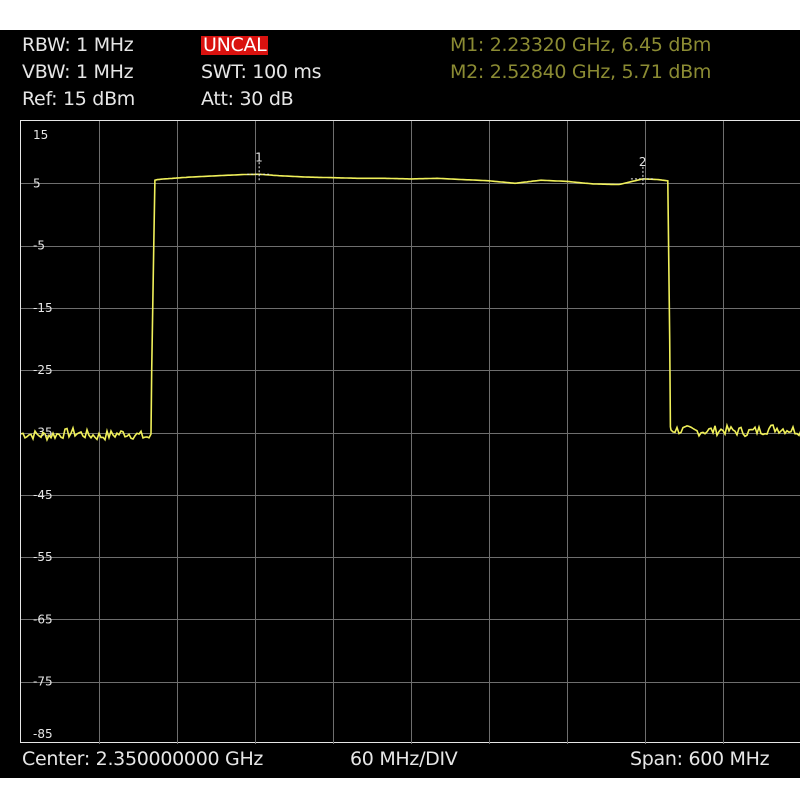  Describe the element at coordinates (39, 246) in the screenshot. I see `y-tick-label: -5` at that location.